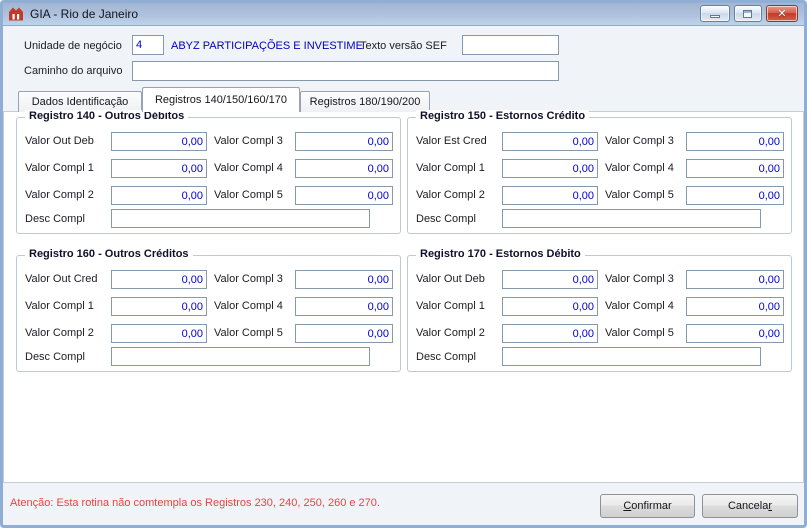 Image resolution: width=807 pixels, height=528 pixels. I want to click on sef-version-label: Texto versão SEF, so click(403, 46).